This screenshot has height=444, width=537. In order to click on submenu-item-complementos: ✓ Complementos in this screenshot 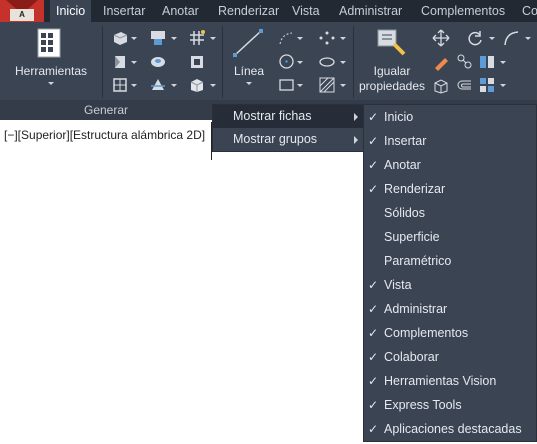, I will do `click(450, 333)`.